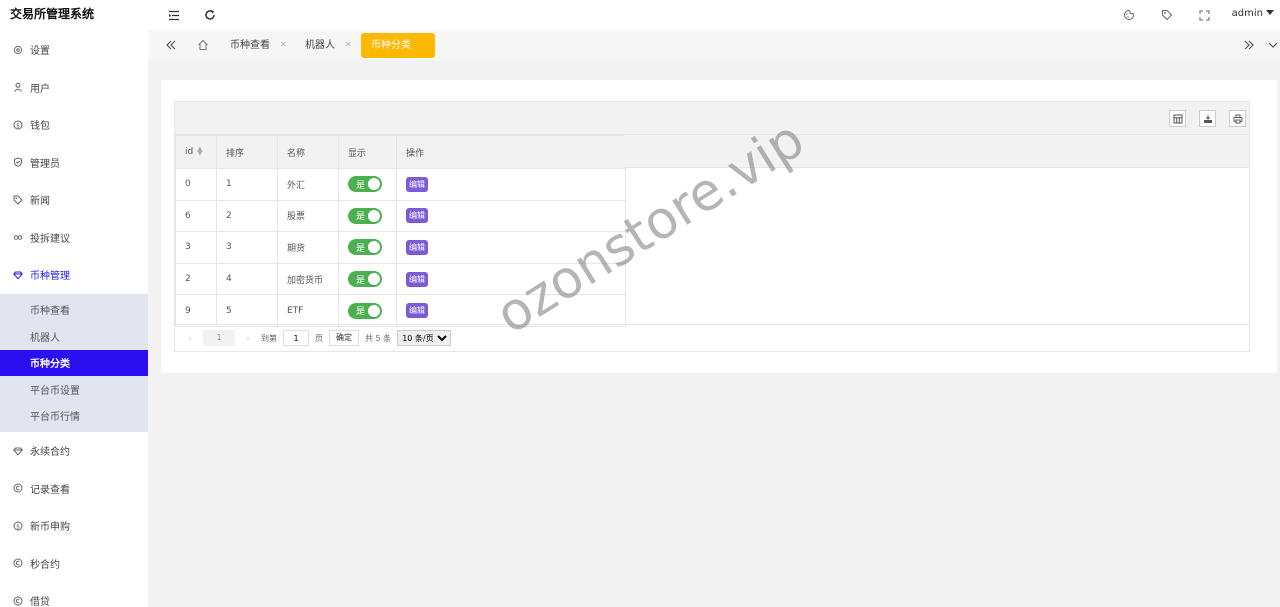 The width and height of the screenshot is (1280, 607). I want to click on prev-page-icon: ‹, so click(190, 338).